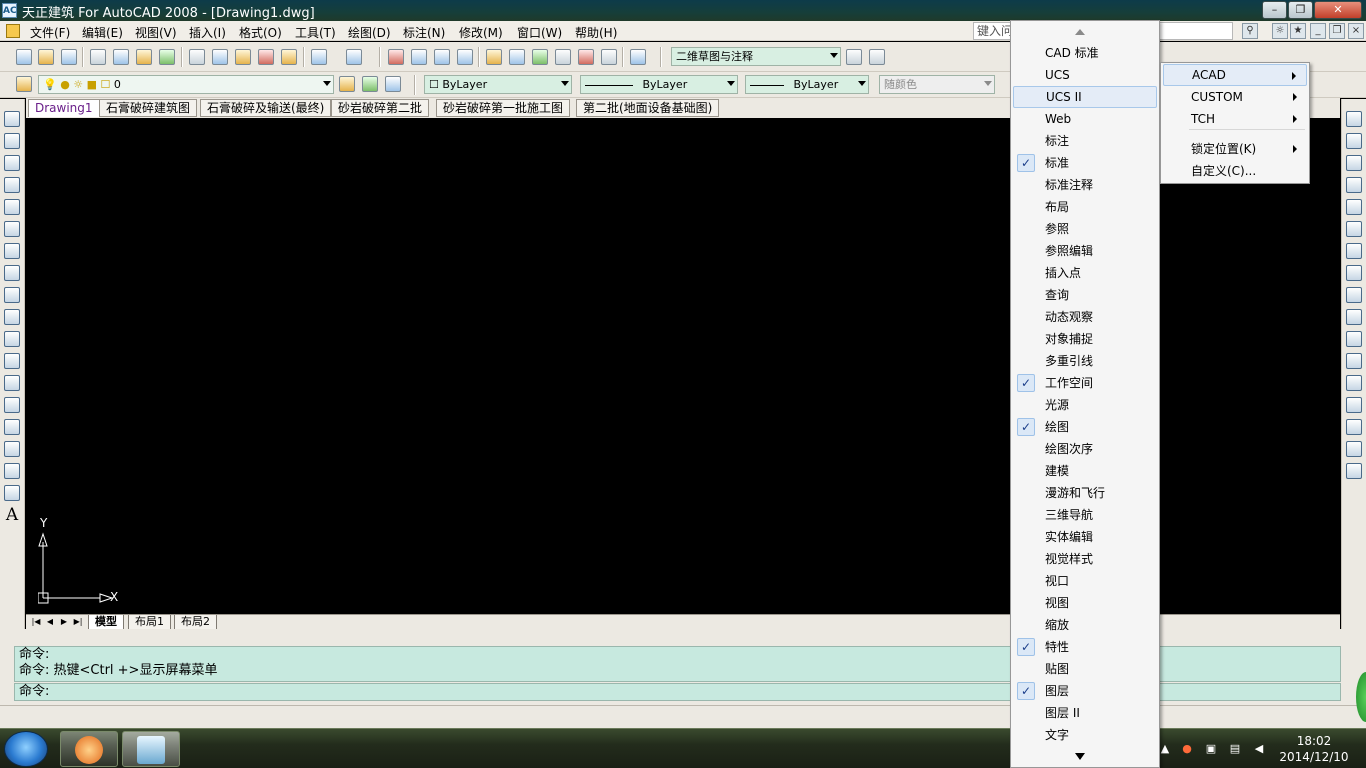  Describe the element at coordinates (1085, 273) in the screenshot. I see `context-menu-item: 插入点` at that location.